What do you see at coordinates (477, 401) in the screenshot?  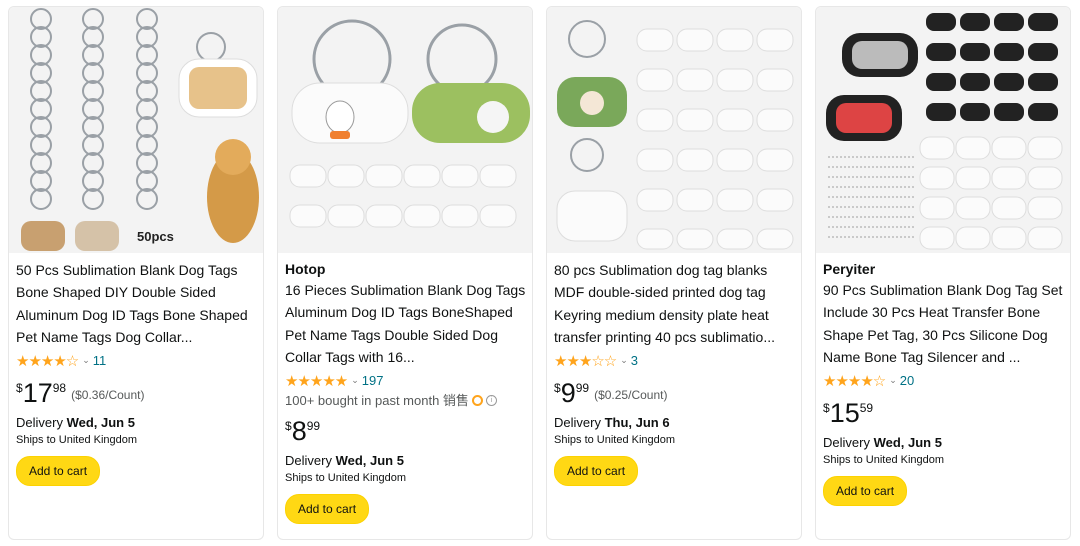 I see `circle-icon` at bounding box center [477, 401].